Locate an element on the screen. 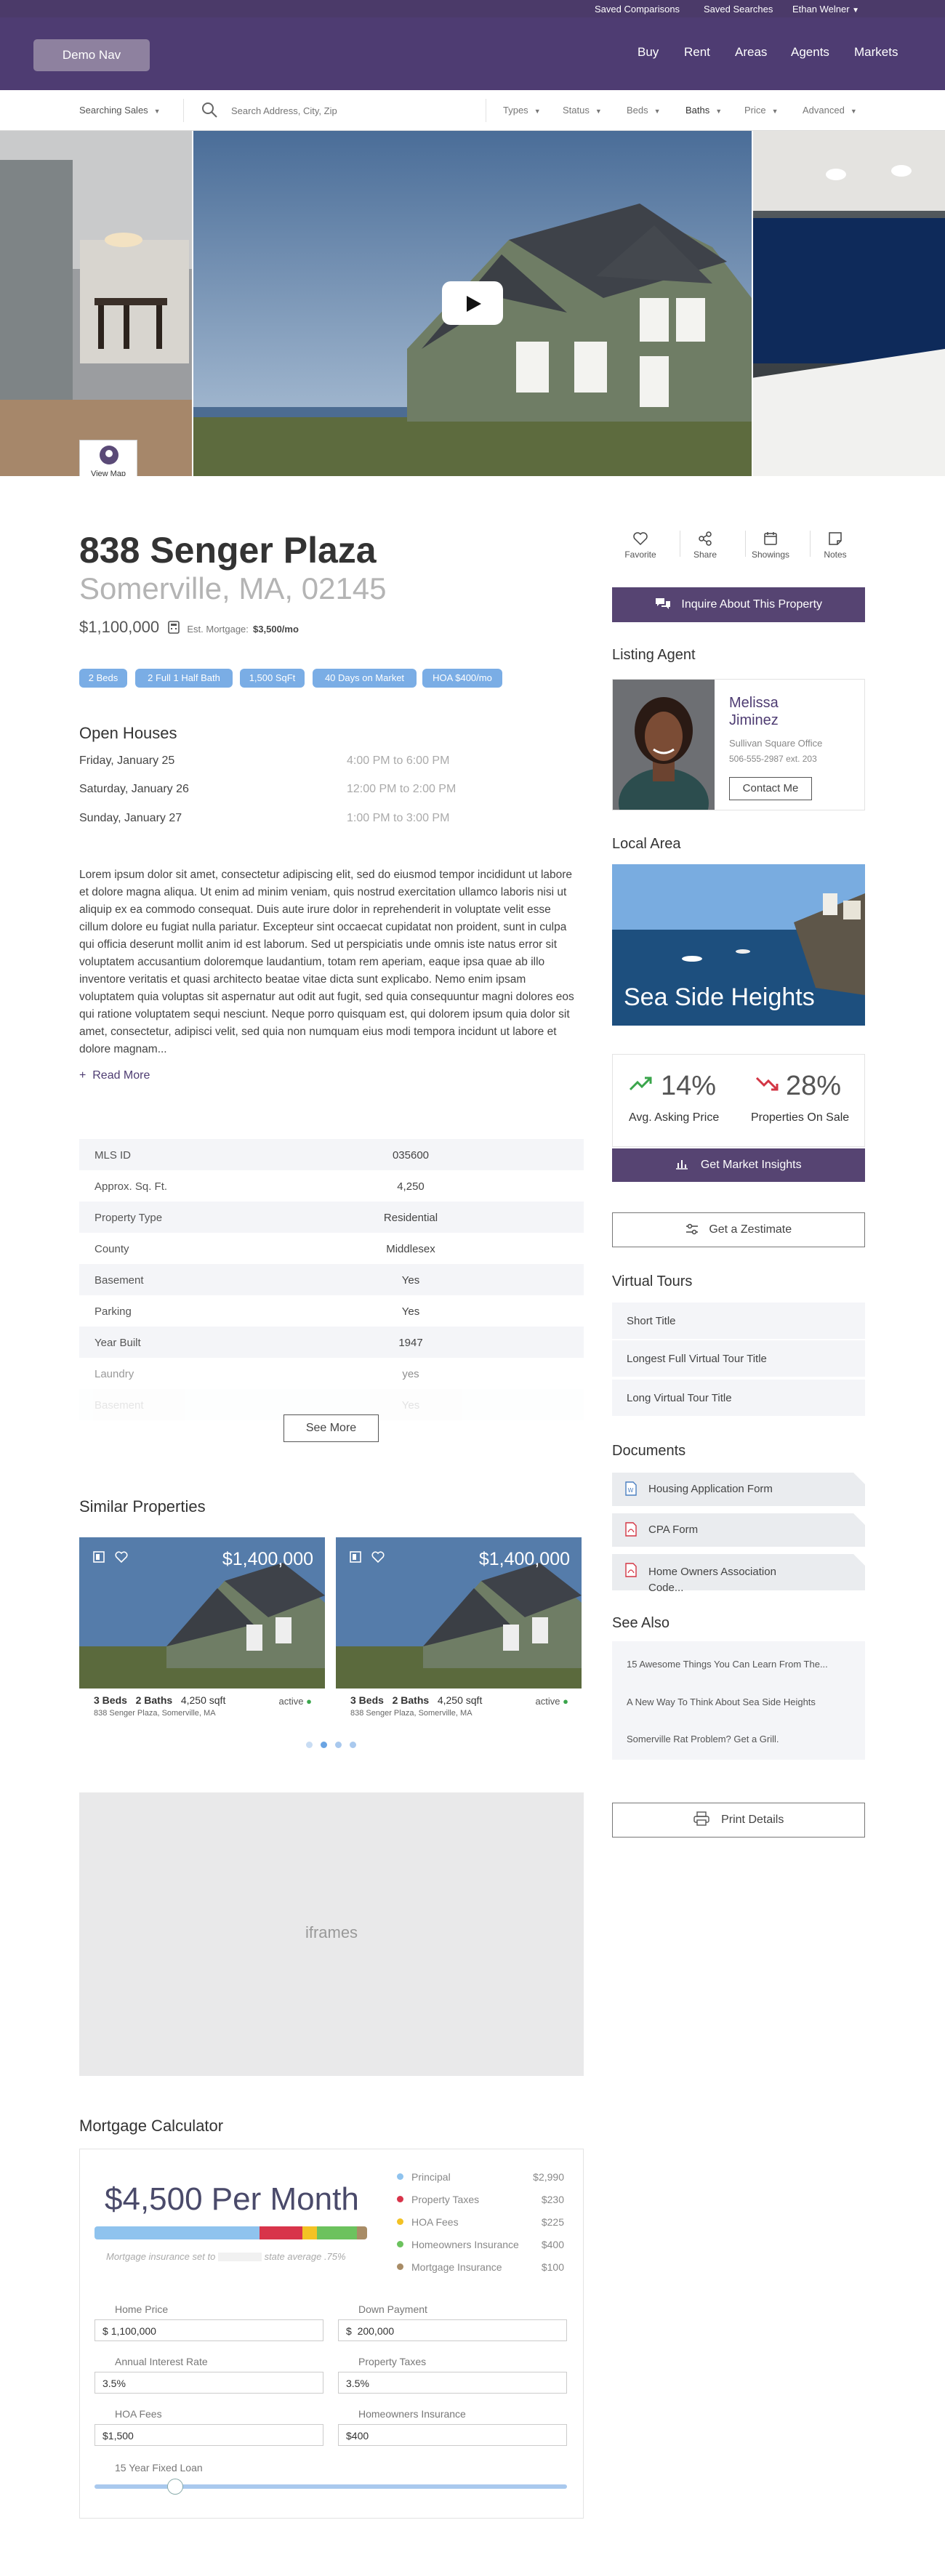  tag-days-on-market: 40 Days on Market is located at coordinates (365, 678).